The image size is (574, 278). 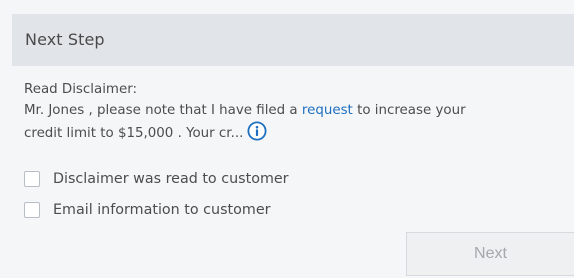 I want to click on info-circle-icon, so click(x=257, y=131).